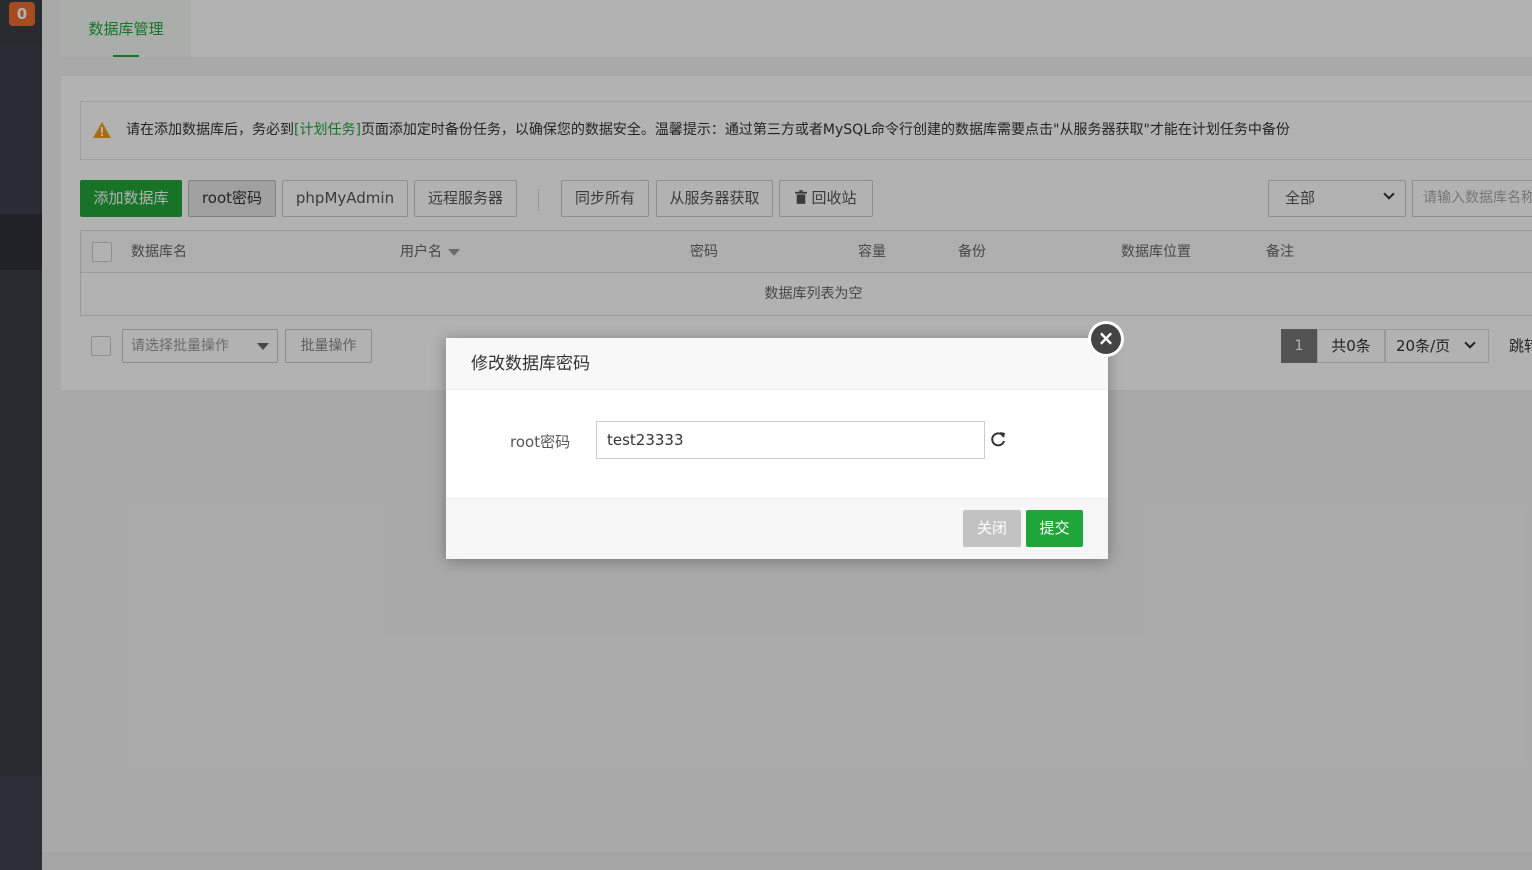 This screenshot has width=1532, height=870. I want to click on change-password-dialog: 修改数据库密码 × root密码 test23333 关闭 提交, so click(785, 440).